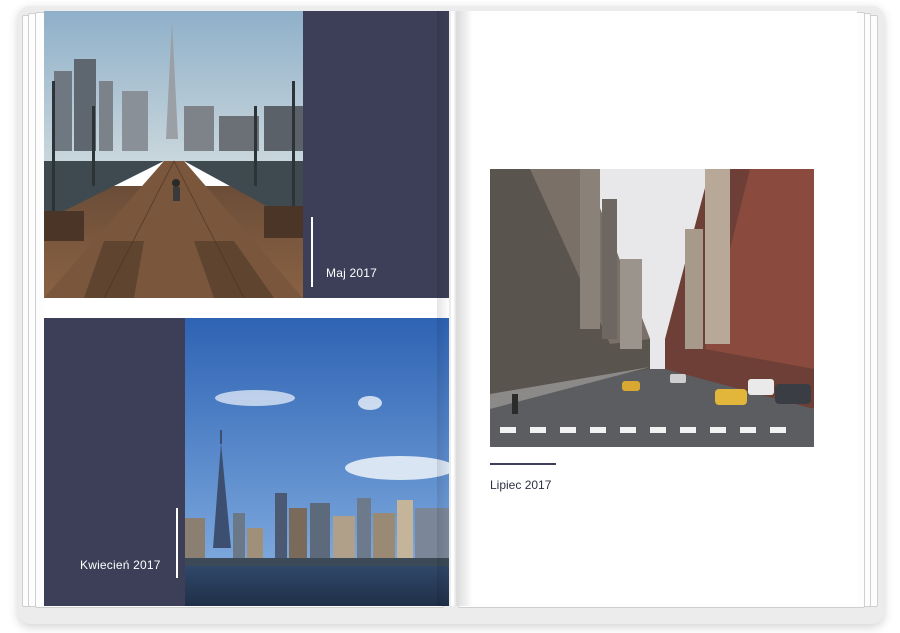 The height and width of the screenshot is (633, 900). What do you see at coordinates (376, 154) in the screenshot?
I see `top-caption-panel: Maj 2017` at bounding box center [376, 154].